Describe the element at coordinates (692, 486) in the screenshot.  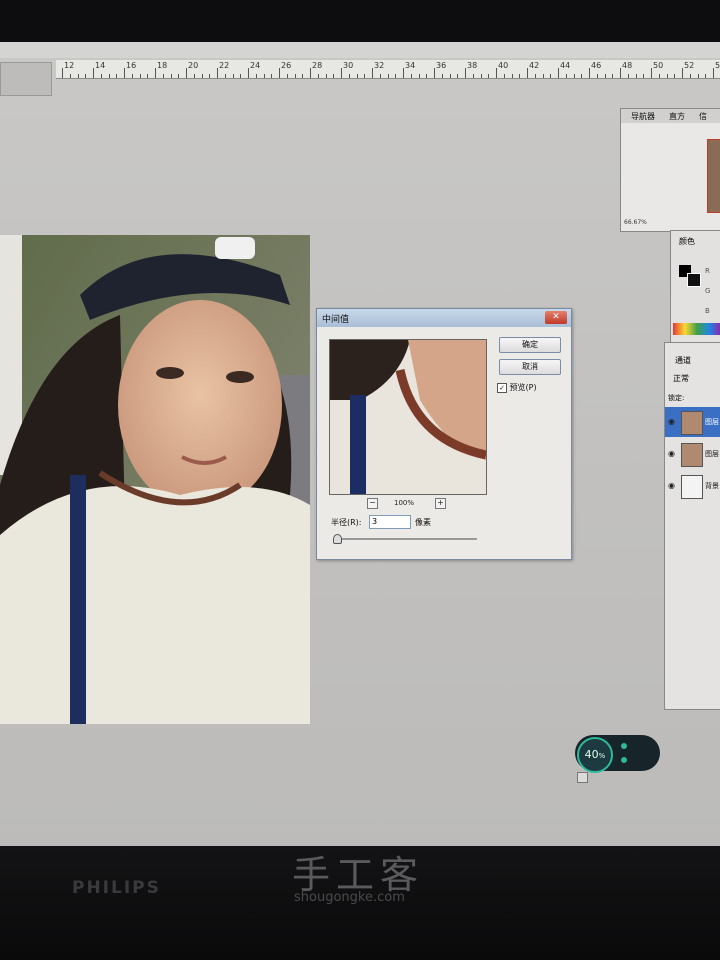
I see `layer-row: ◉ 背景` at that location.